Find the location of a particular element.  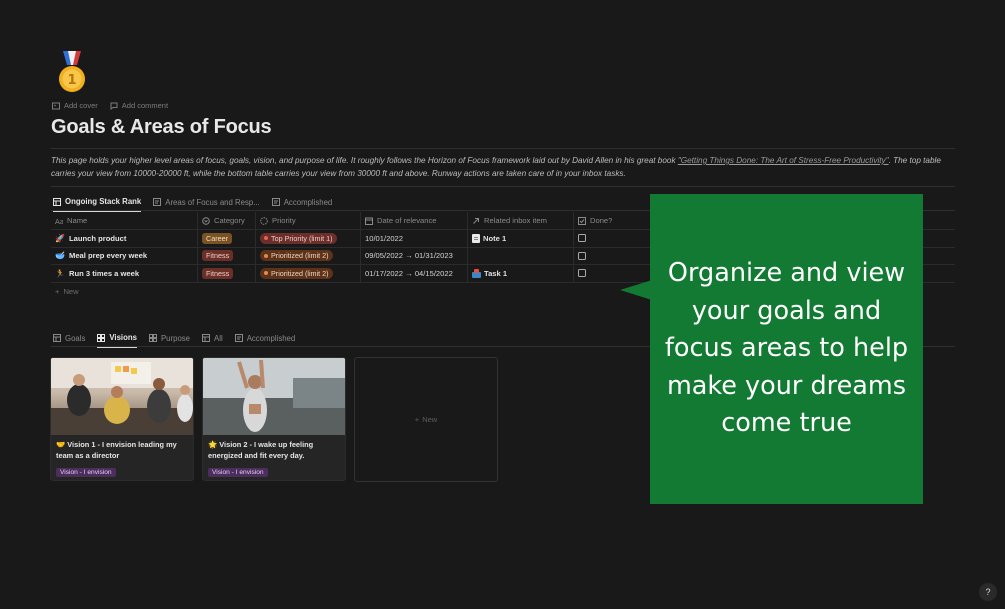

add-comment-label: Add comment is located at coordinates (145, 105).